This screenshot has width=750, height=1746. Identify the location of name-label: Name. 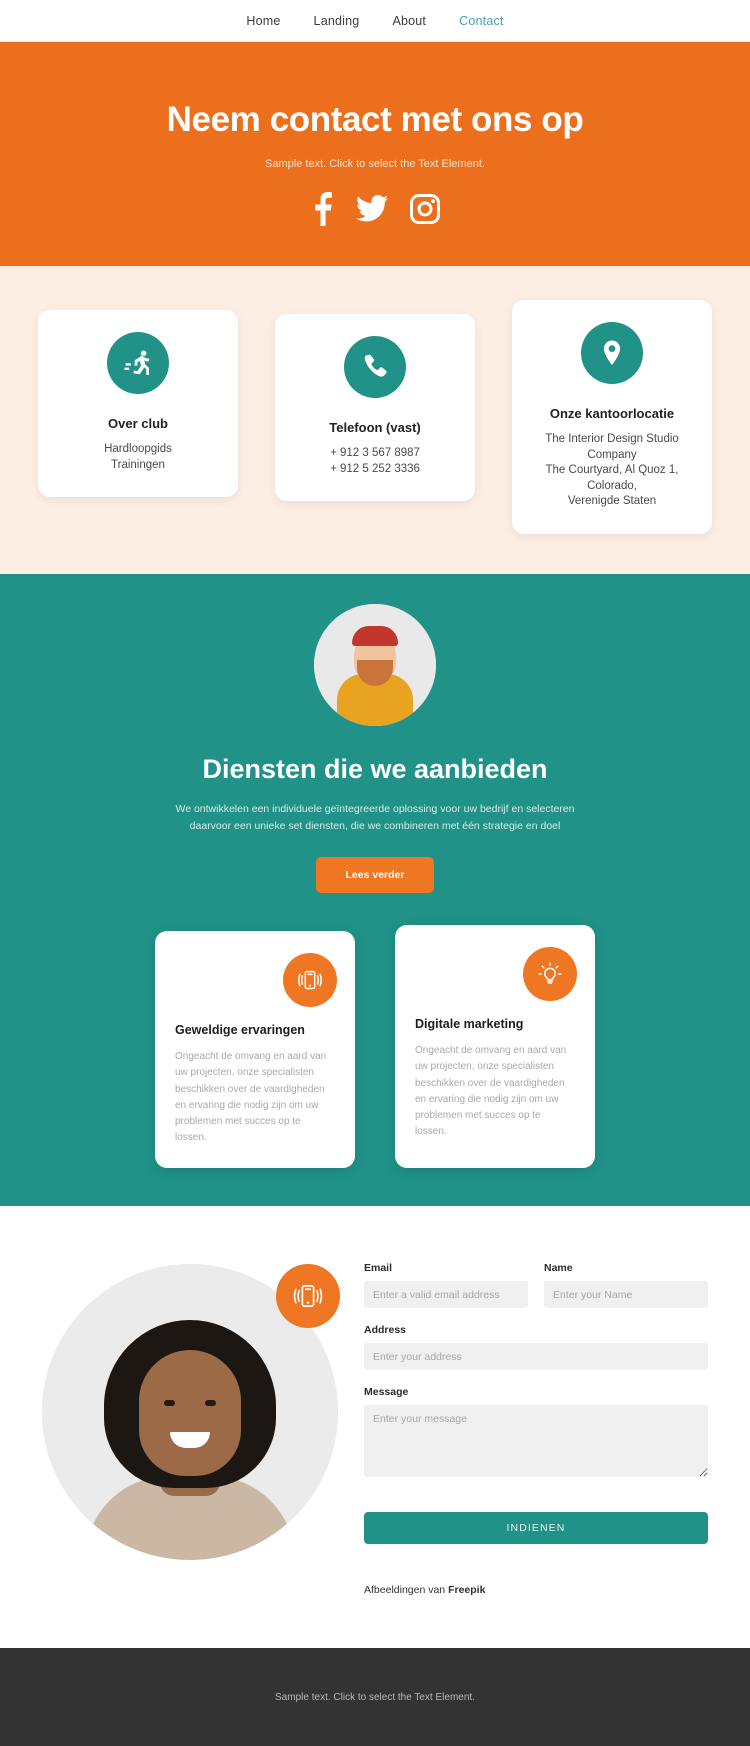
(558, 1268).